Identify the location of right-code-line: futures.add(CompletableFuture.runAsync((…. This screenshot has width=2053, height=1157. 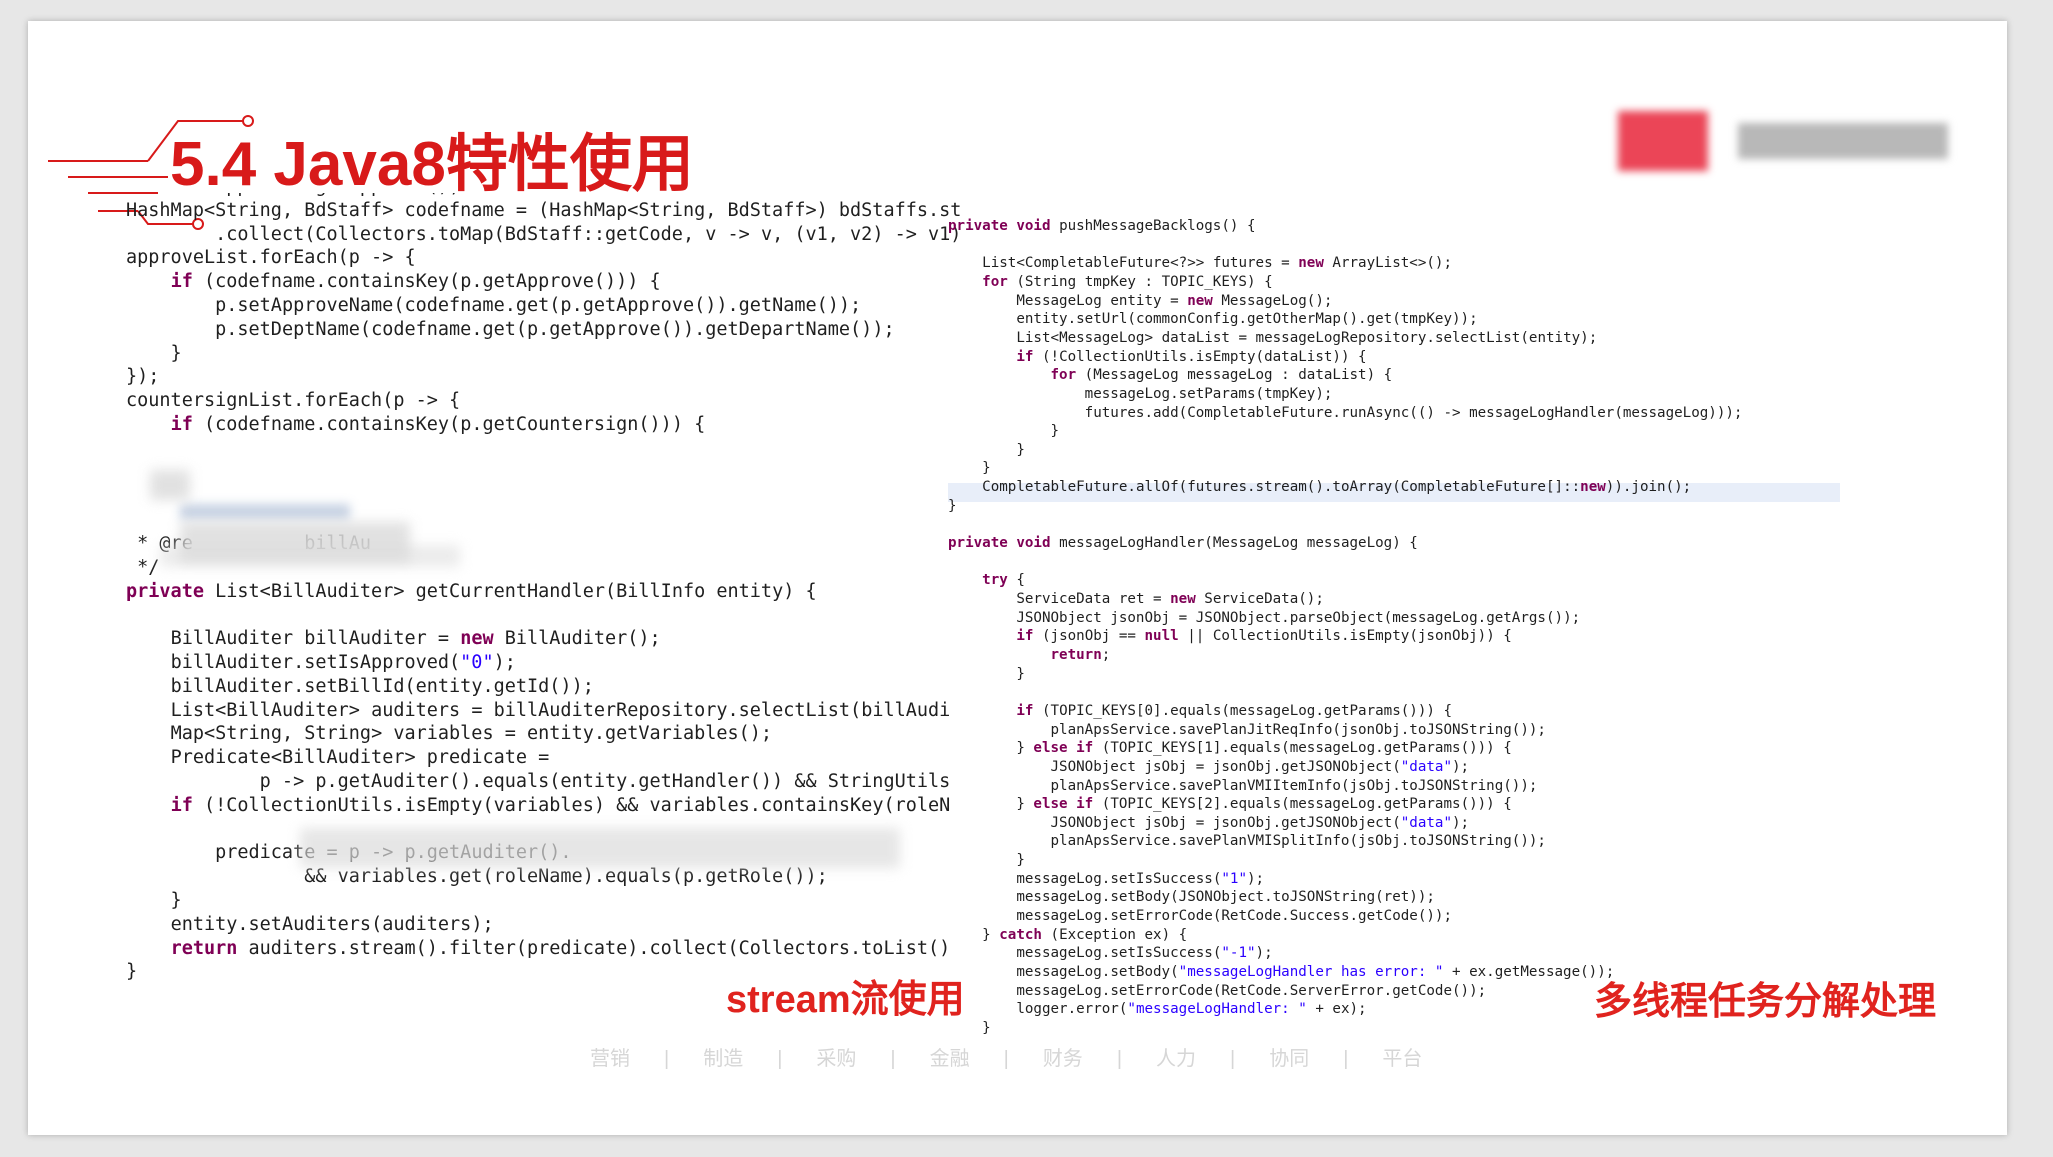
(1413, 412).